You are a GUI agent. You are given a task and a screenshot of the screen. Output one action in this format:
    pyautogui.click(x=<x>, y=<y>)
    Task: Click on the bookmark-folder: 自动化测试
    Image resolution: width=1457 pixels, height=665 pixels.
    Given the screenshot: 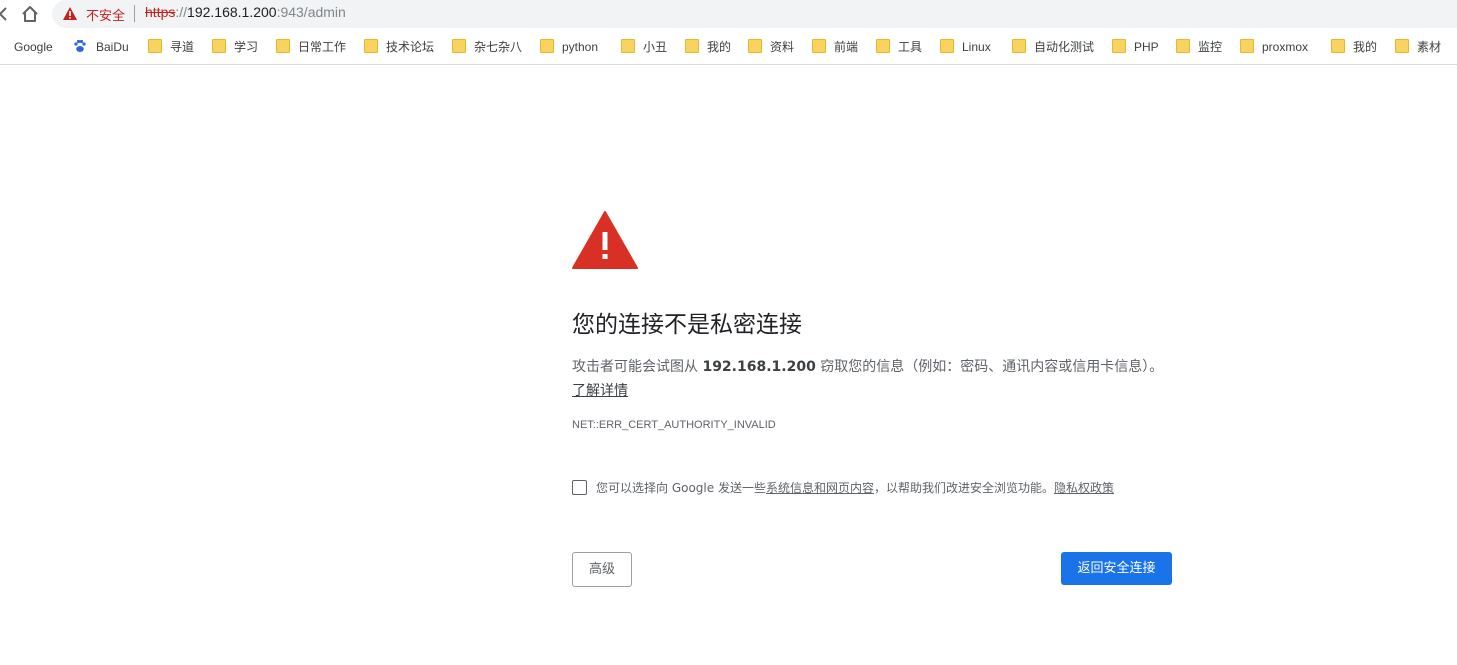 What is the action you would take?
    pyautogui.click(x=1055, y=47)
    